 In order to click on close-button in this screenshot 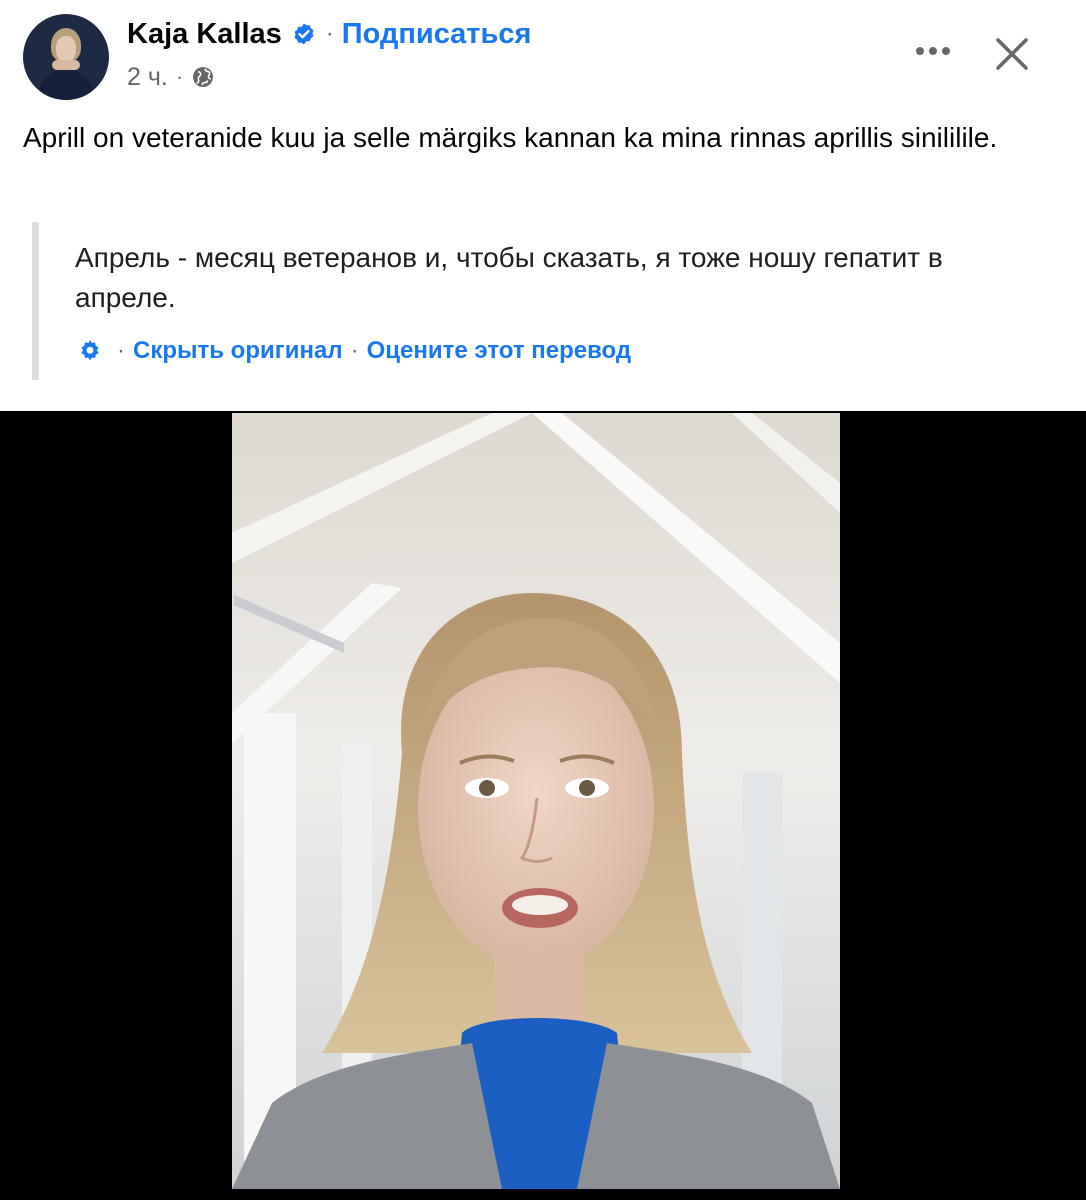, I will do `click(1012, 54)`.